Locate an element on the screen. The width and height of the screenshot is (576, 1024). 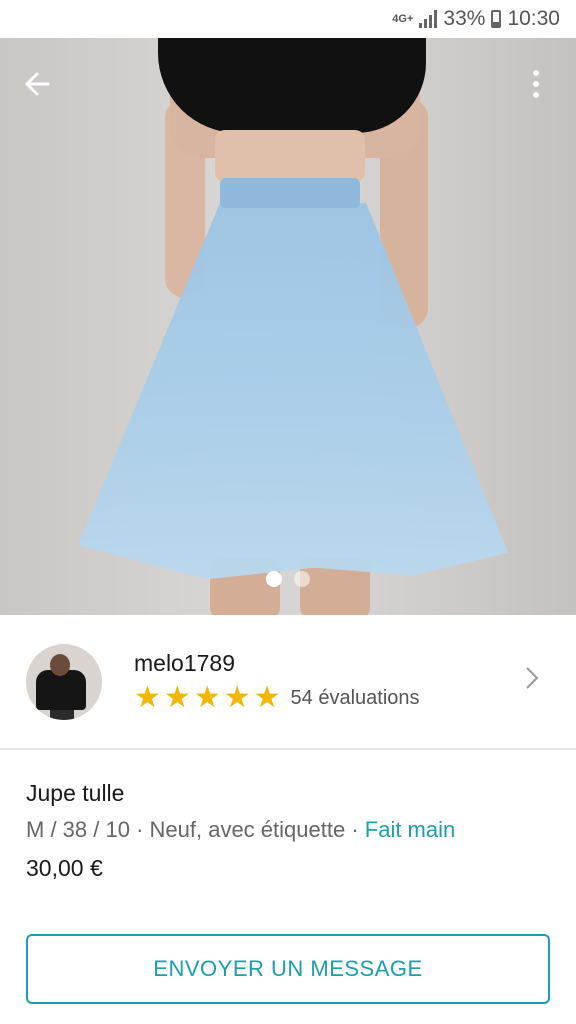
item-title: Jupe tulle is located at coordinates (75, 793).